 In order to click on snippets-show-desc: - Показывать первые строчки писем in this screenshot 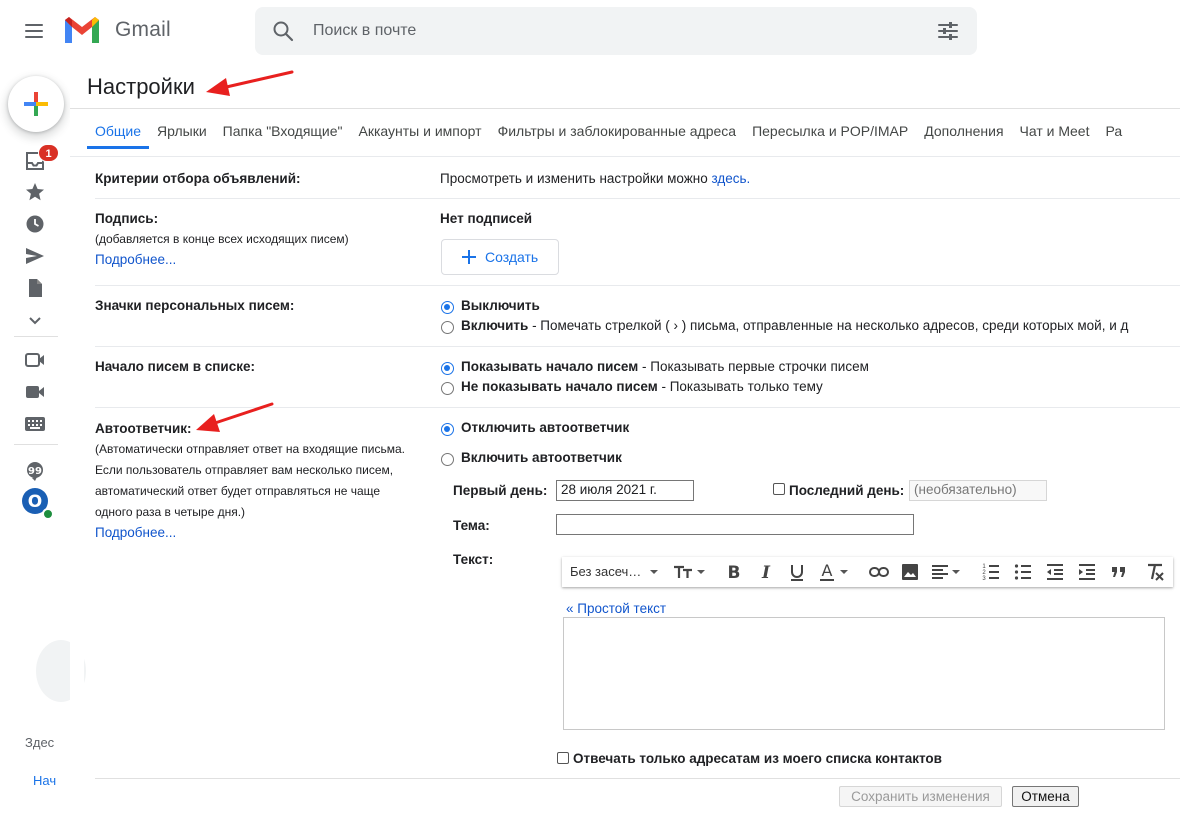, I will do `click(753, 366)`.